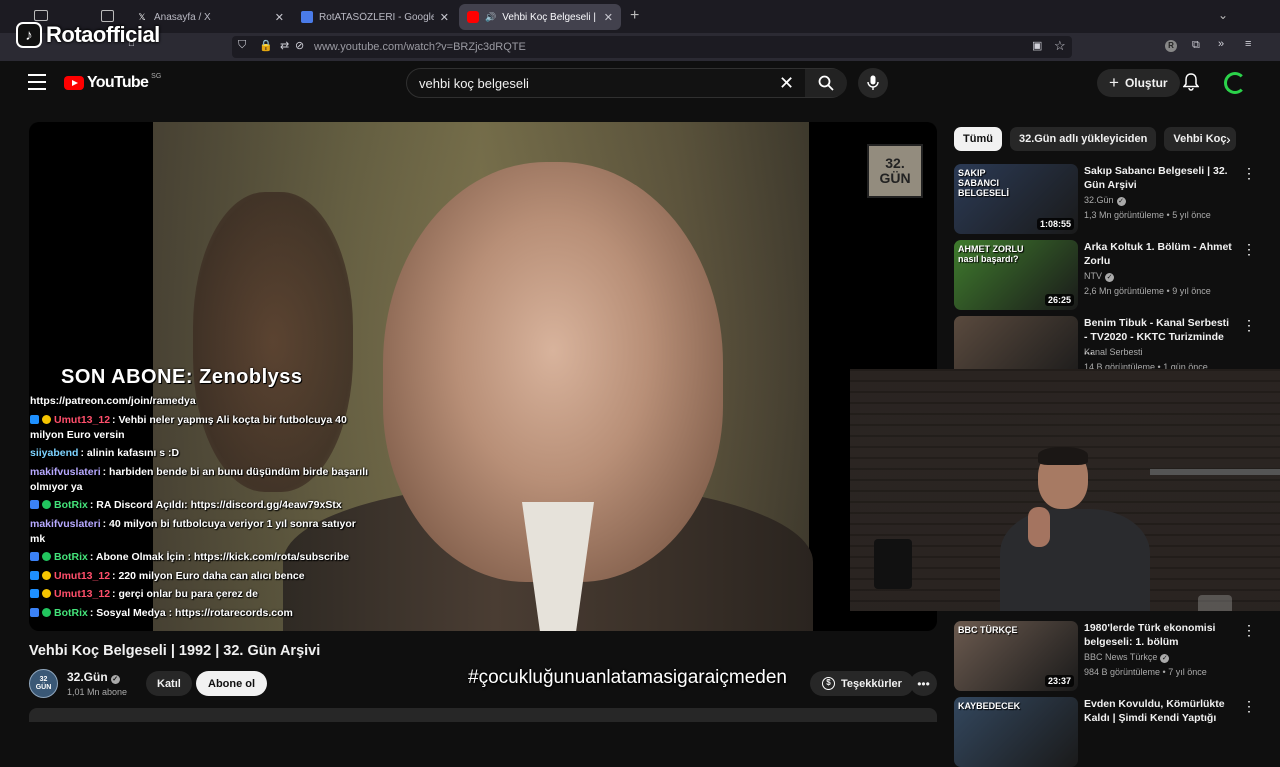  What do you see at coordinates (37, 82) in the screenshot?
I see `guide-menu-icon` at bounding box center [37, 82].